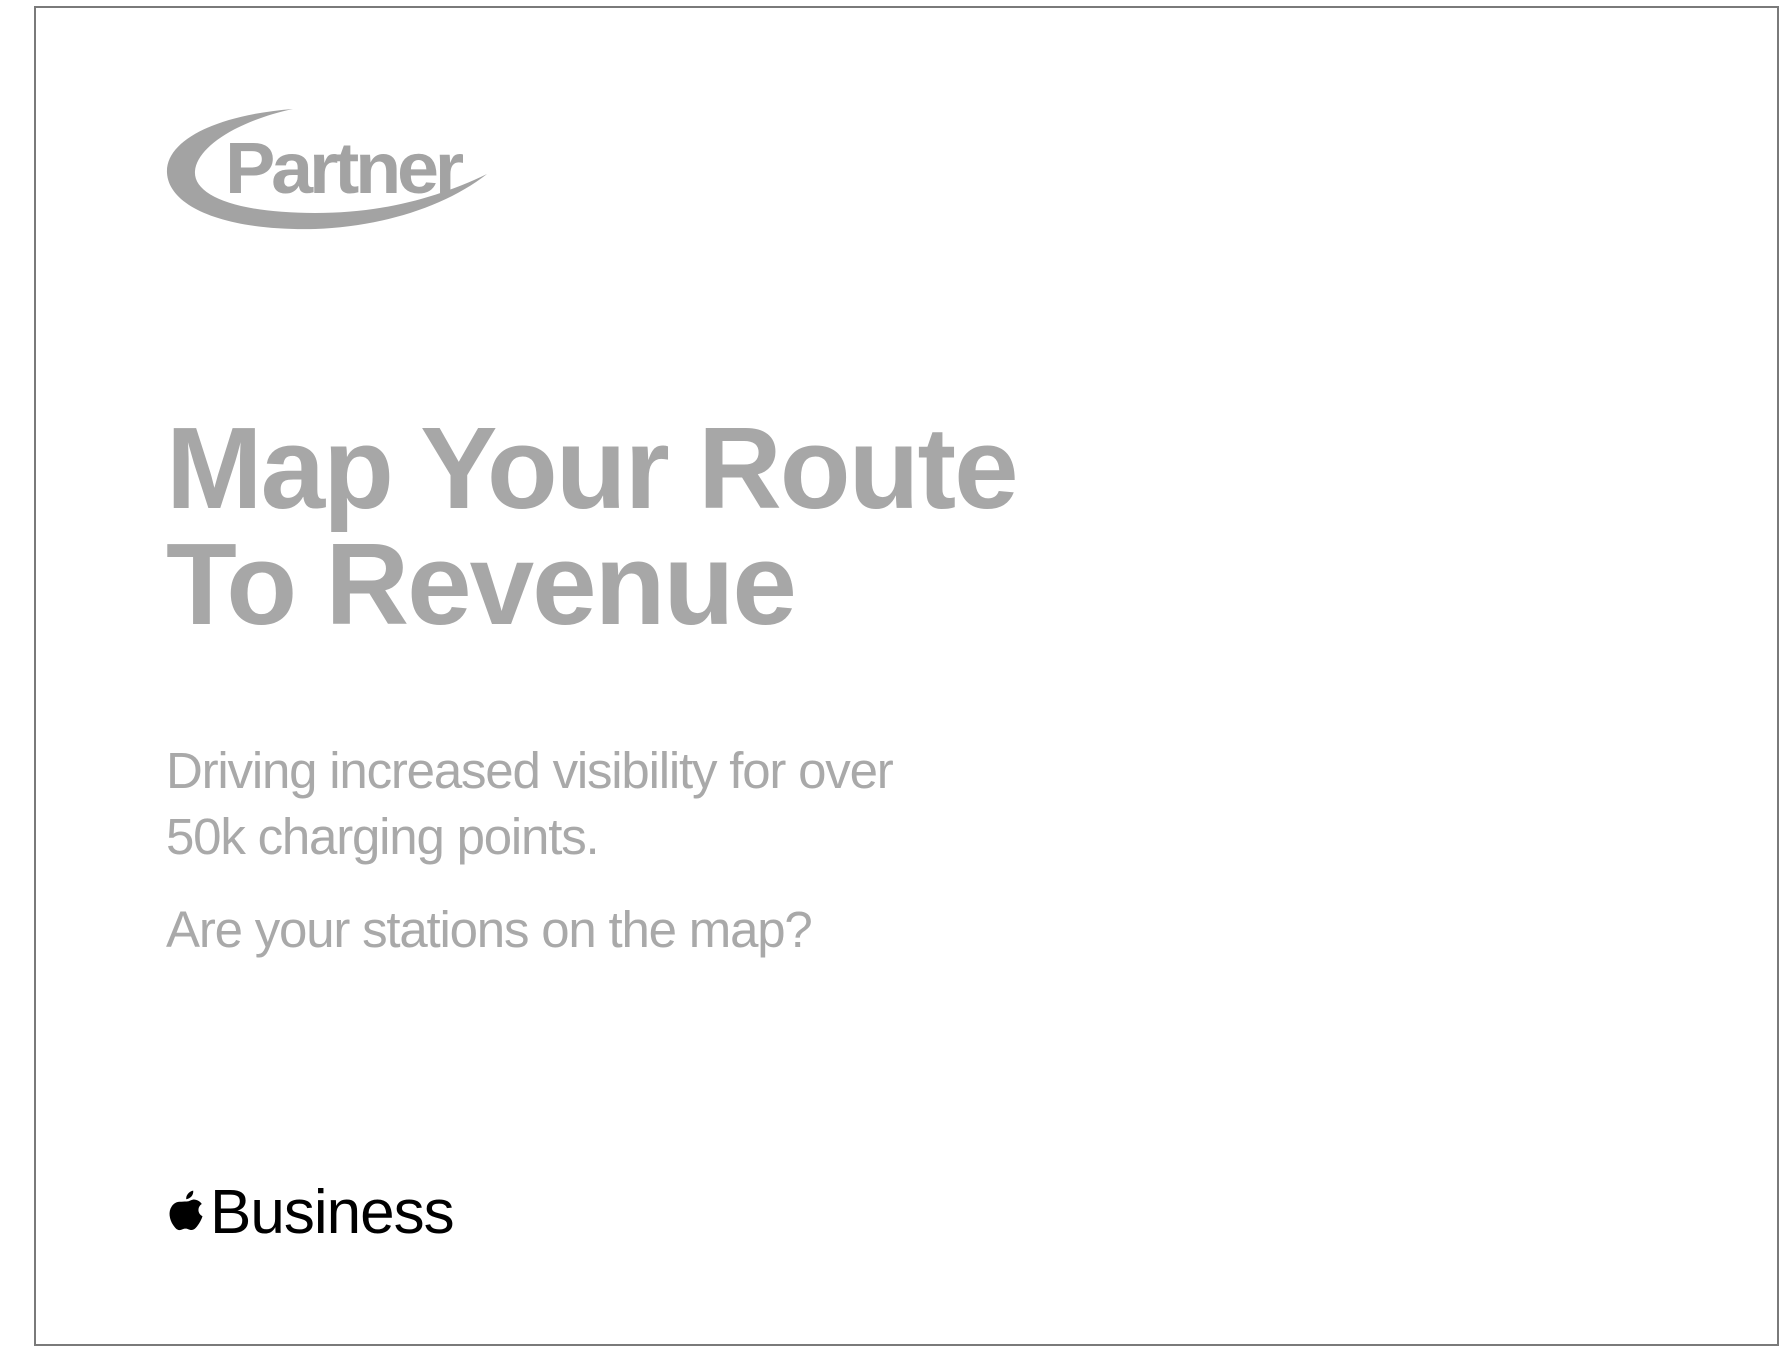 The height and width of the screenshot is (1346, 1783). What do you see at coordinates (344, 169) in the screenshot?
I see `partner-logo-text: Partner` at bounding box center [344, 169].